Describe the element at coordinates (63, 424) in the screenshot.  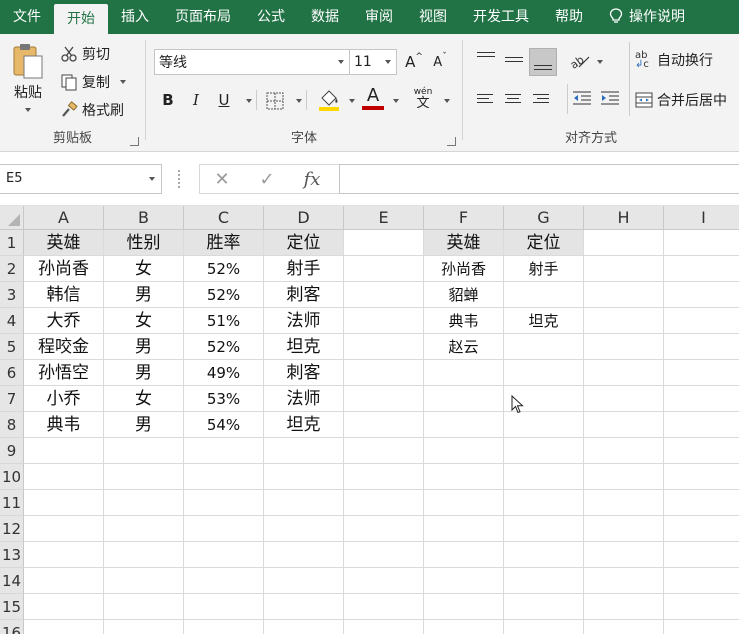
I see `table-cell: 典韦` at that location.